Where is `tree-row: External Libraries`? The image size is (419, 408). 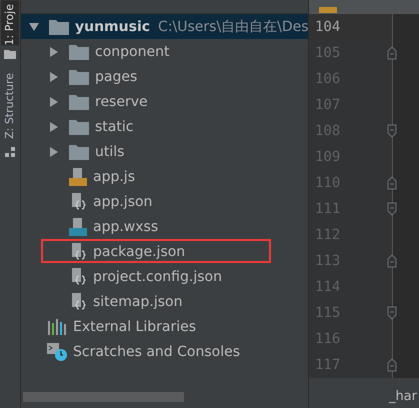 tree-row: External Libraries is located at coordinates (164, 326).